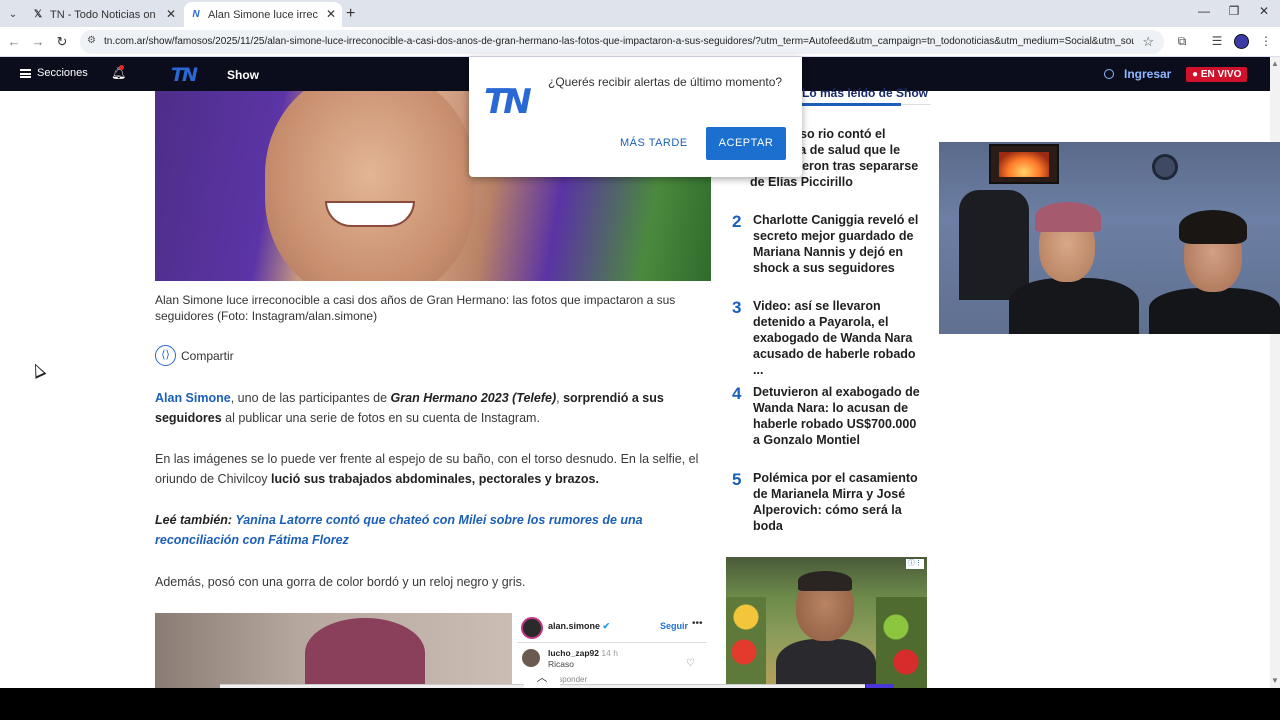 The image size is (1280, 720). What do you see at coordinates (350, 14) in the screenshot?
I see `new-tab-button: +` at bounding box center [350, 14].